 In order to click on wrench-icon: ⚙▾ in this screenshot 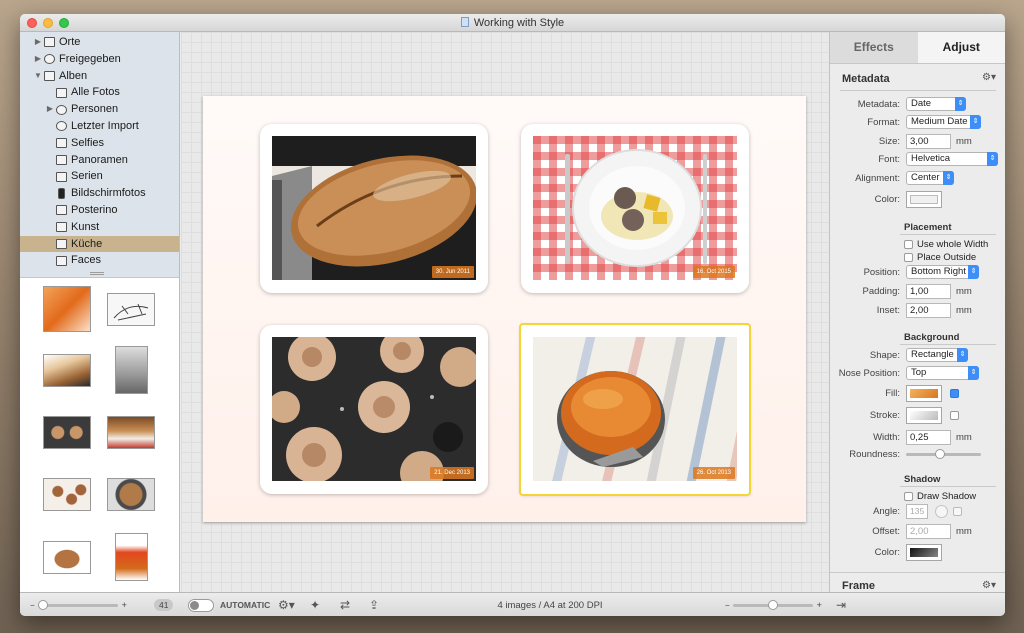, I will do `click(989, 77)`.